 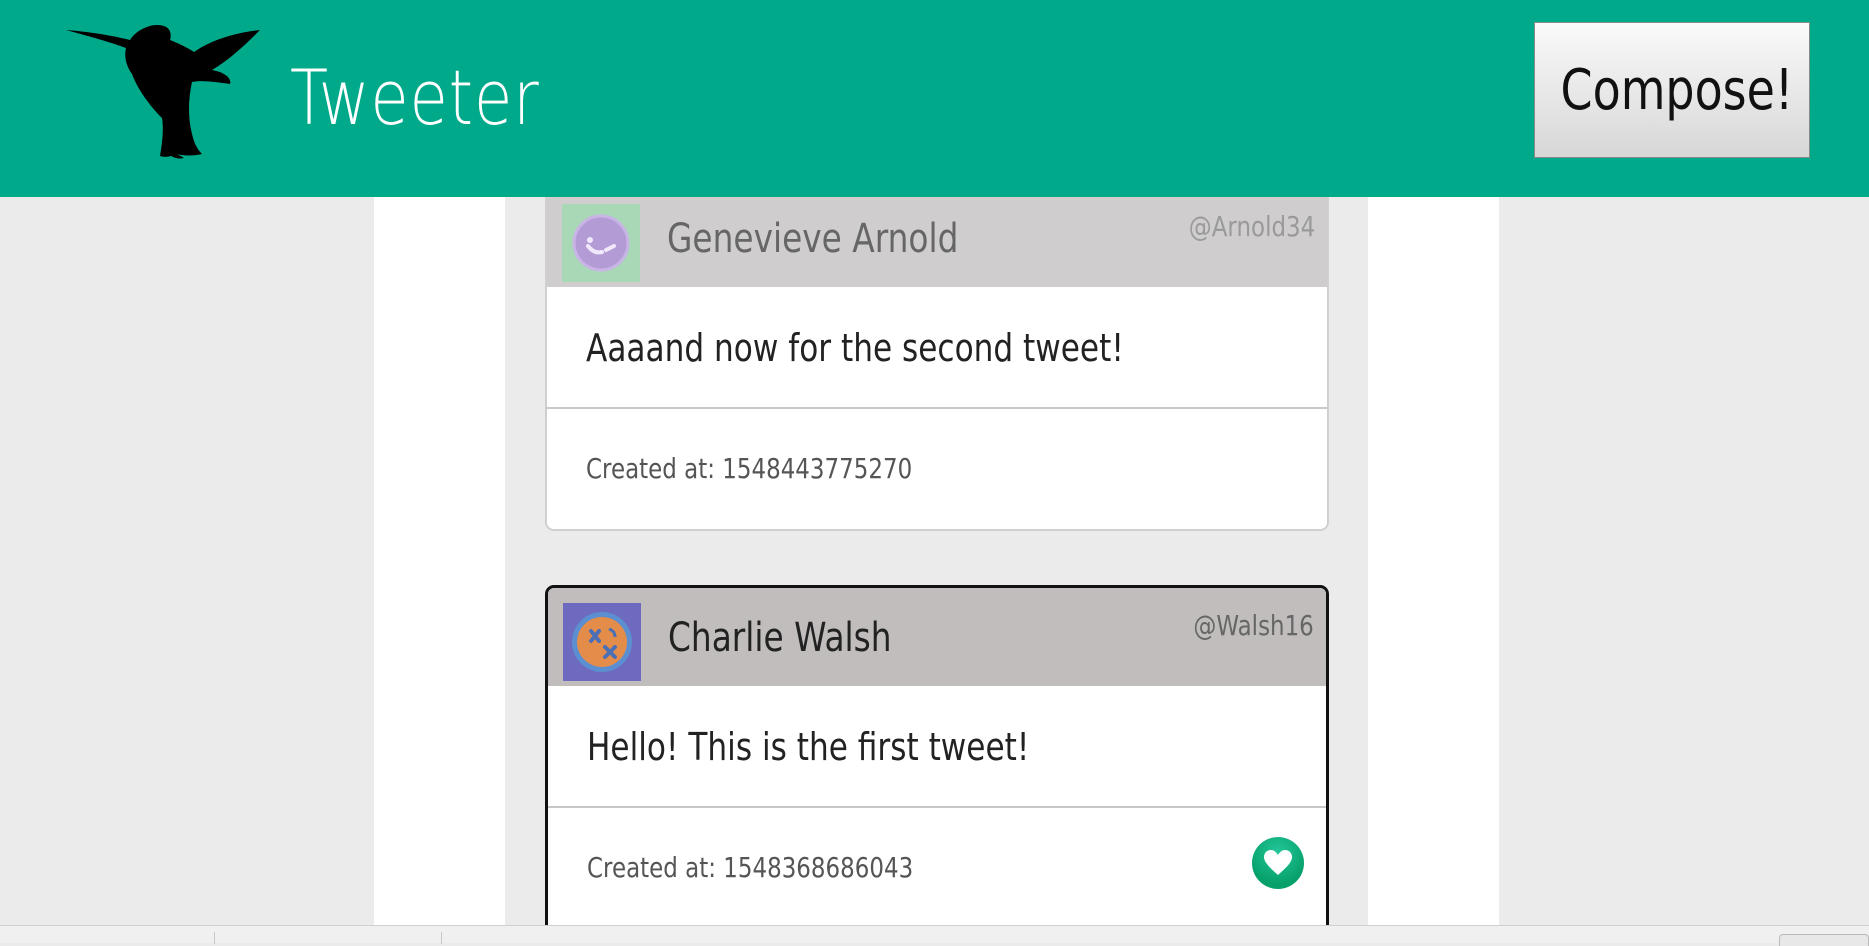 I want to click on author-handle: @Walsh16, so click(x=1253, y=625).